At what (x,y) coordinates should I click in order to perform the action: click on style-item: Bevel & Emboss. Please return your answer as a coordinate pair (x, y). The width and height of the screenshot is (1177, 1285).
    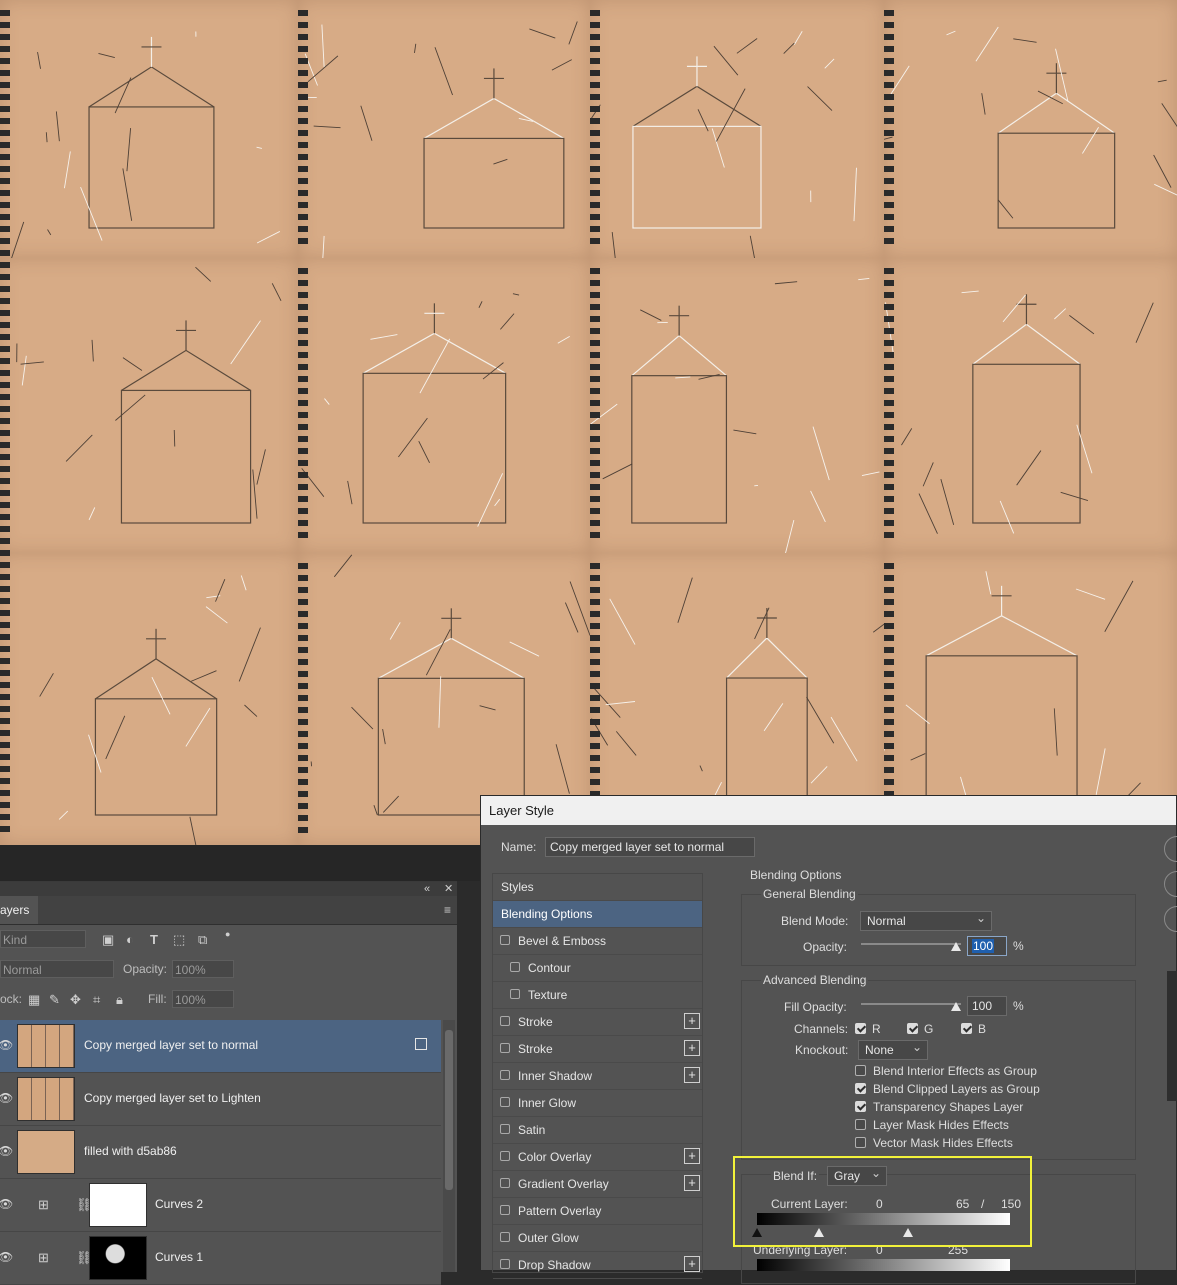
    Looking at the image, I should click on (597, 941).